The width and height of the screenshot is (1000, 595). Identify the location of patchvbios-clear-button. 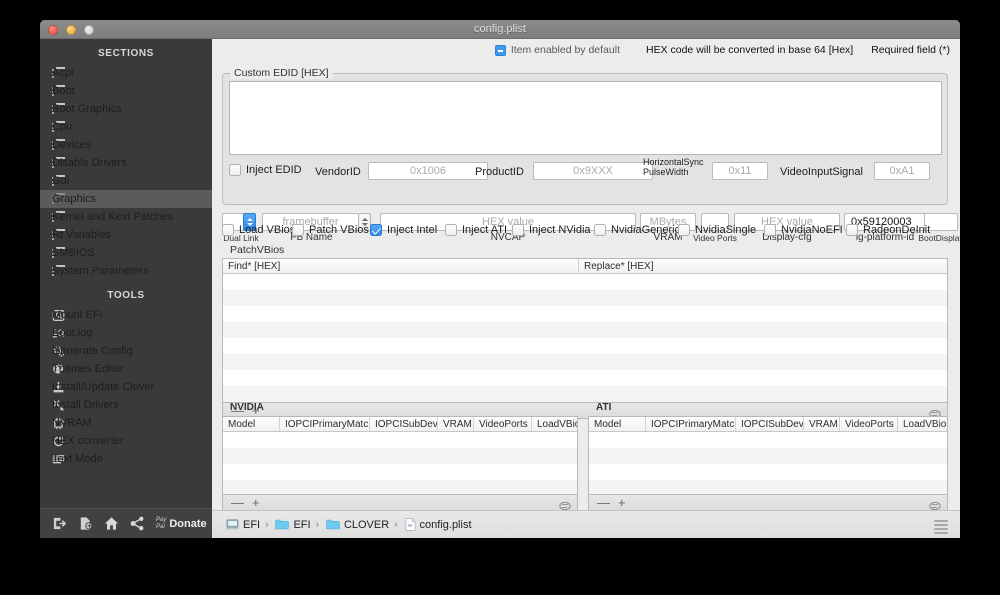
(935, 412).